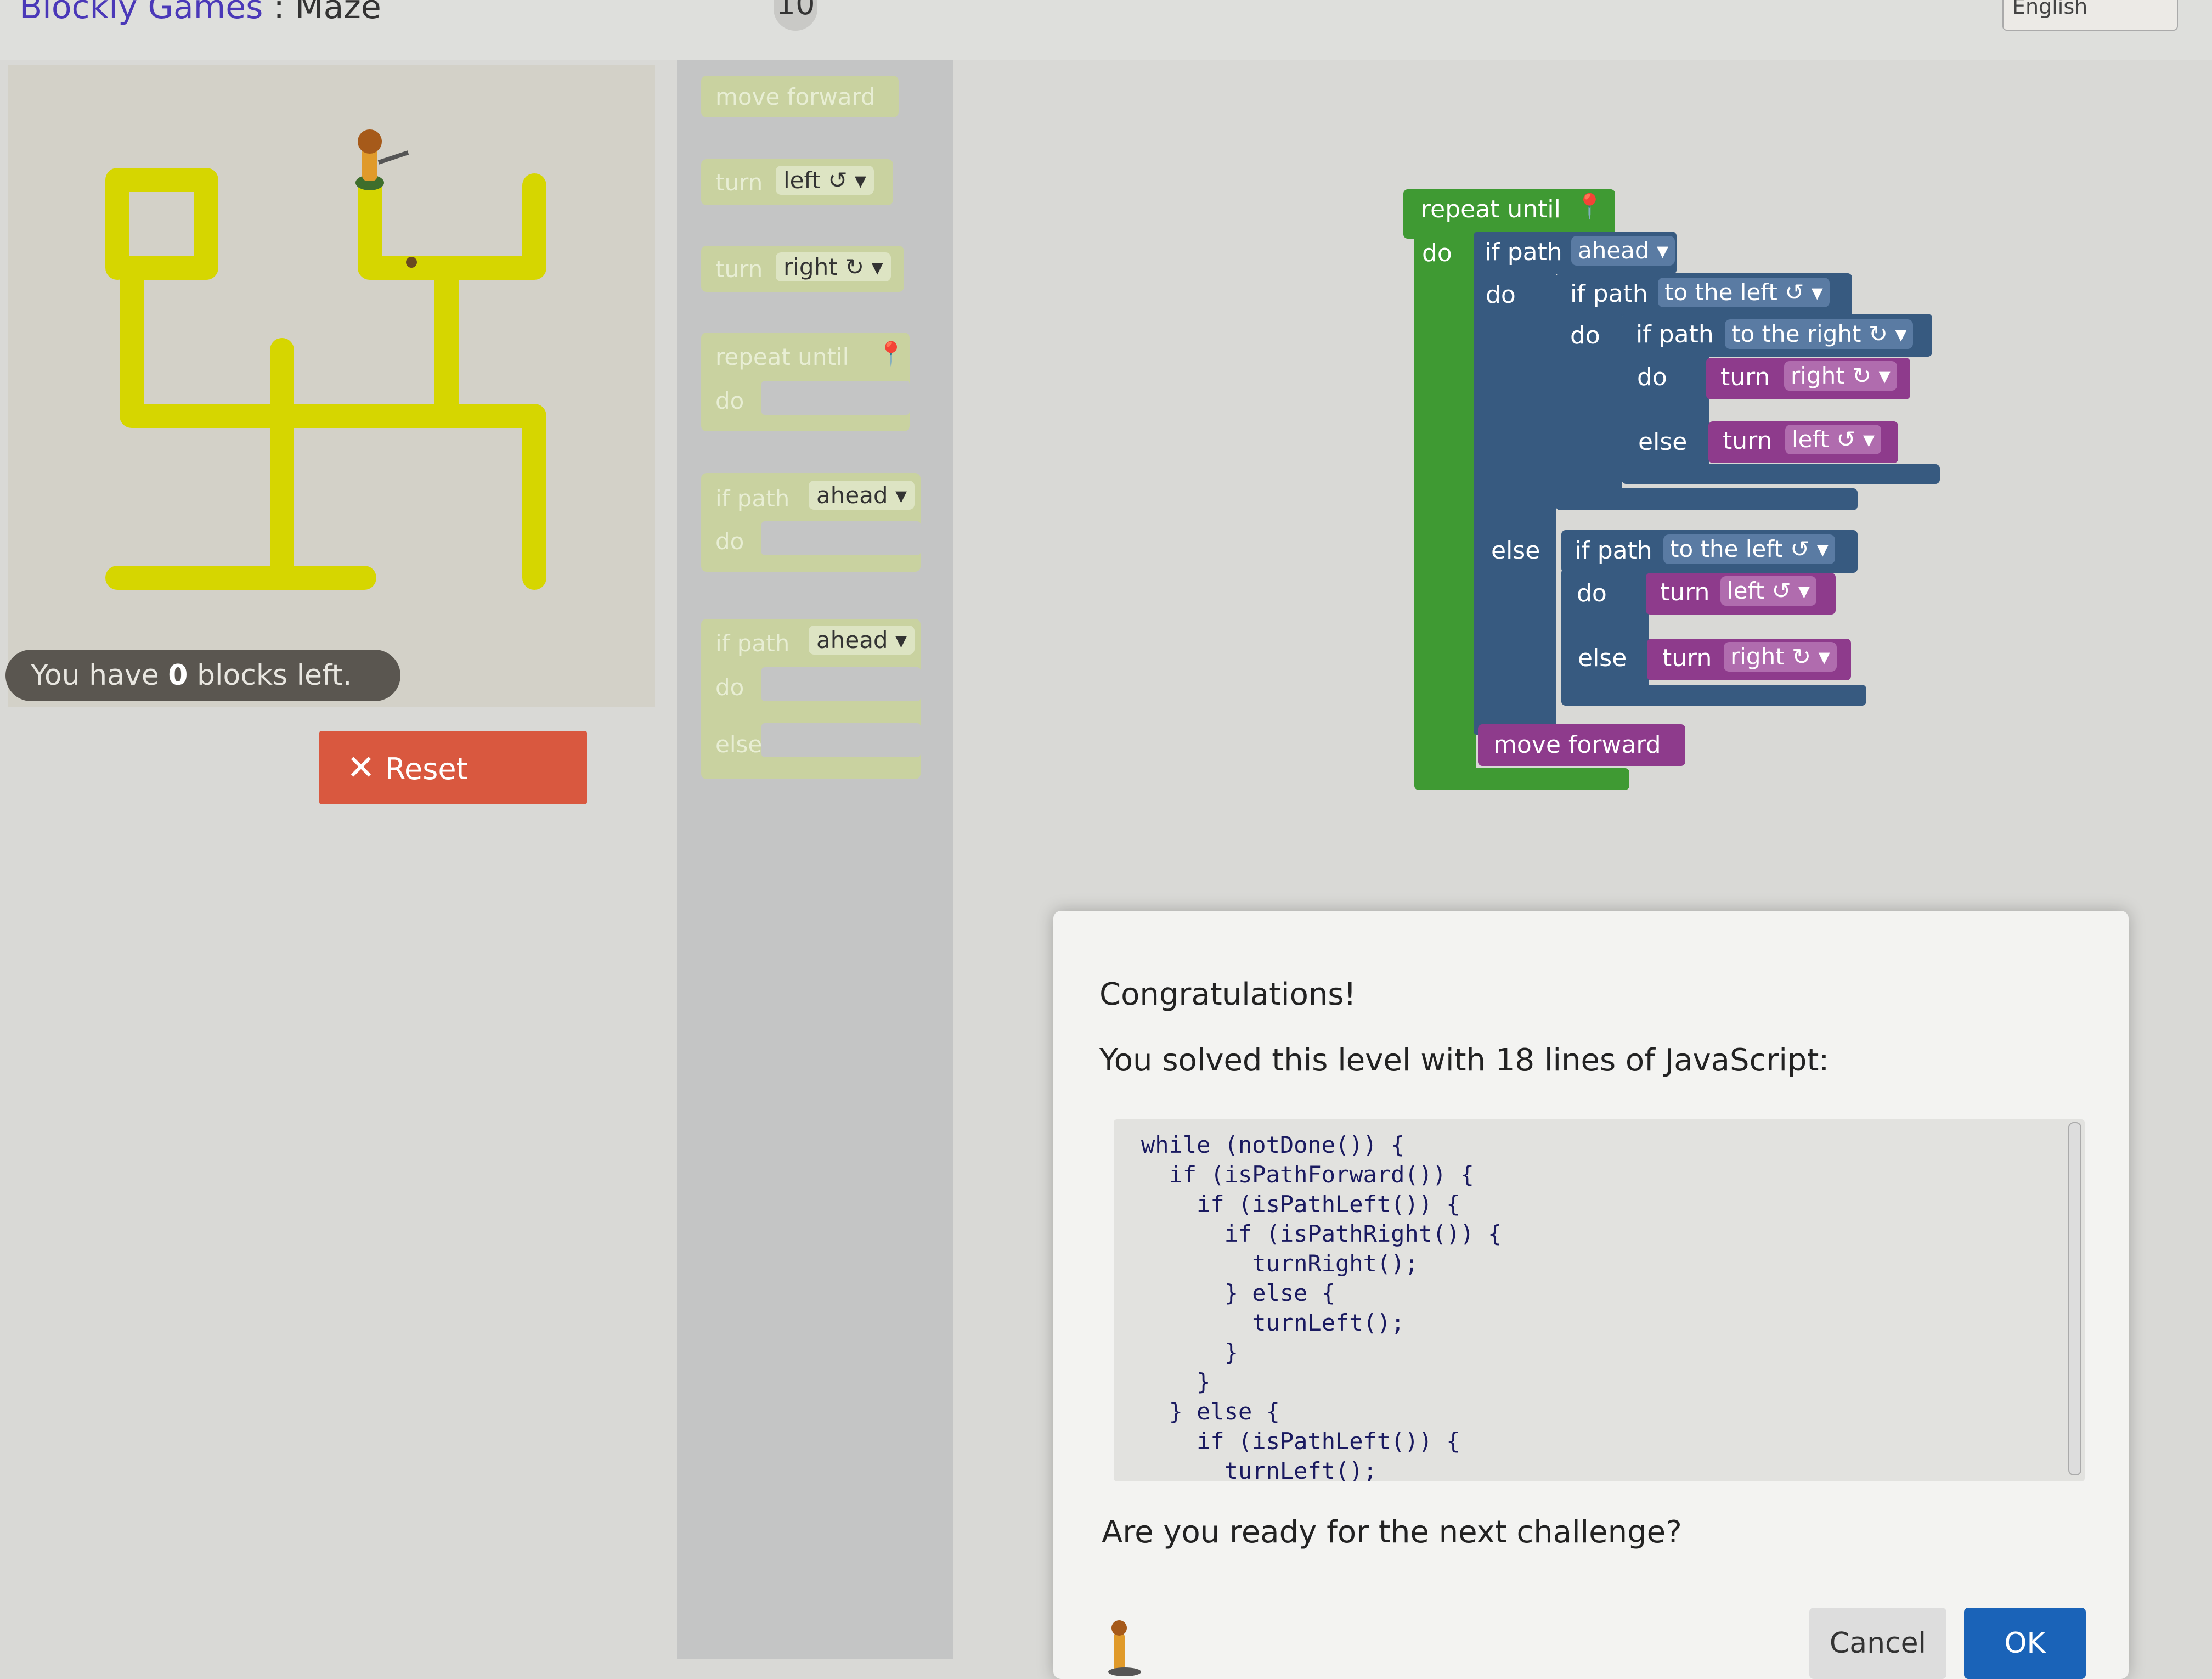 This screenshot has height=1679, width=2212. I want to click on brand-link: Blockly Games, so click(141, 13).